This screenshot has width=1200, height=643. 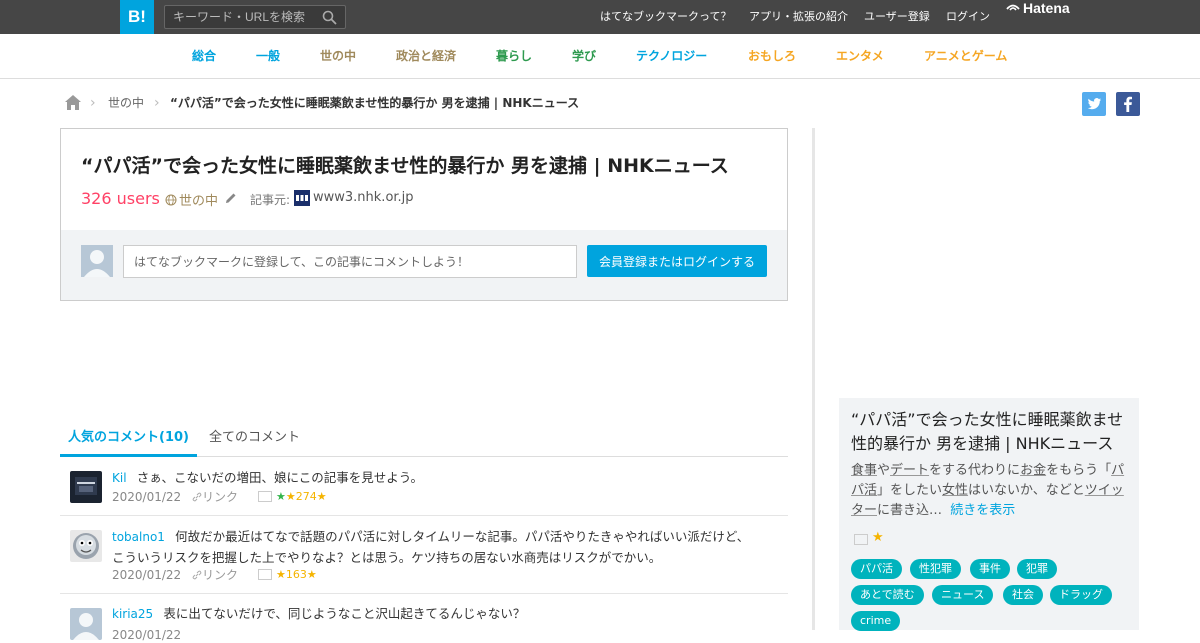 What do you see at coordinates (965, 56) in the screenshot?
I see `category-アニメとゲーム: アニメとゲーム` at bounding box center [965, 56].